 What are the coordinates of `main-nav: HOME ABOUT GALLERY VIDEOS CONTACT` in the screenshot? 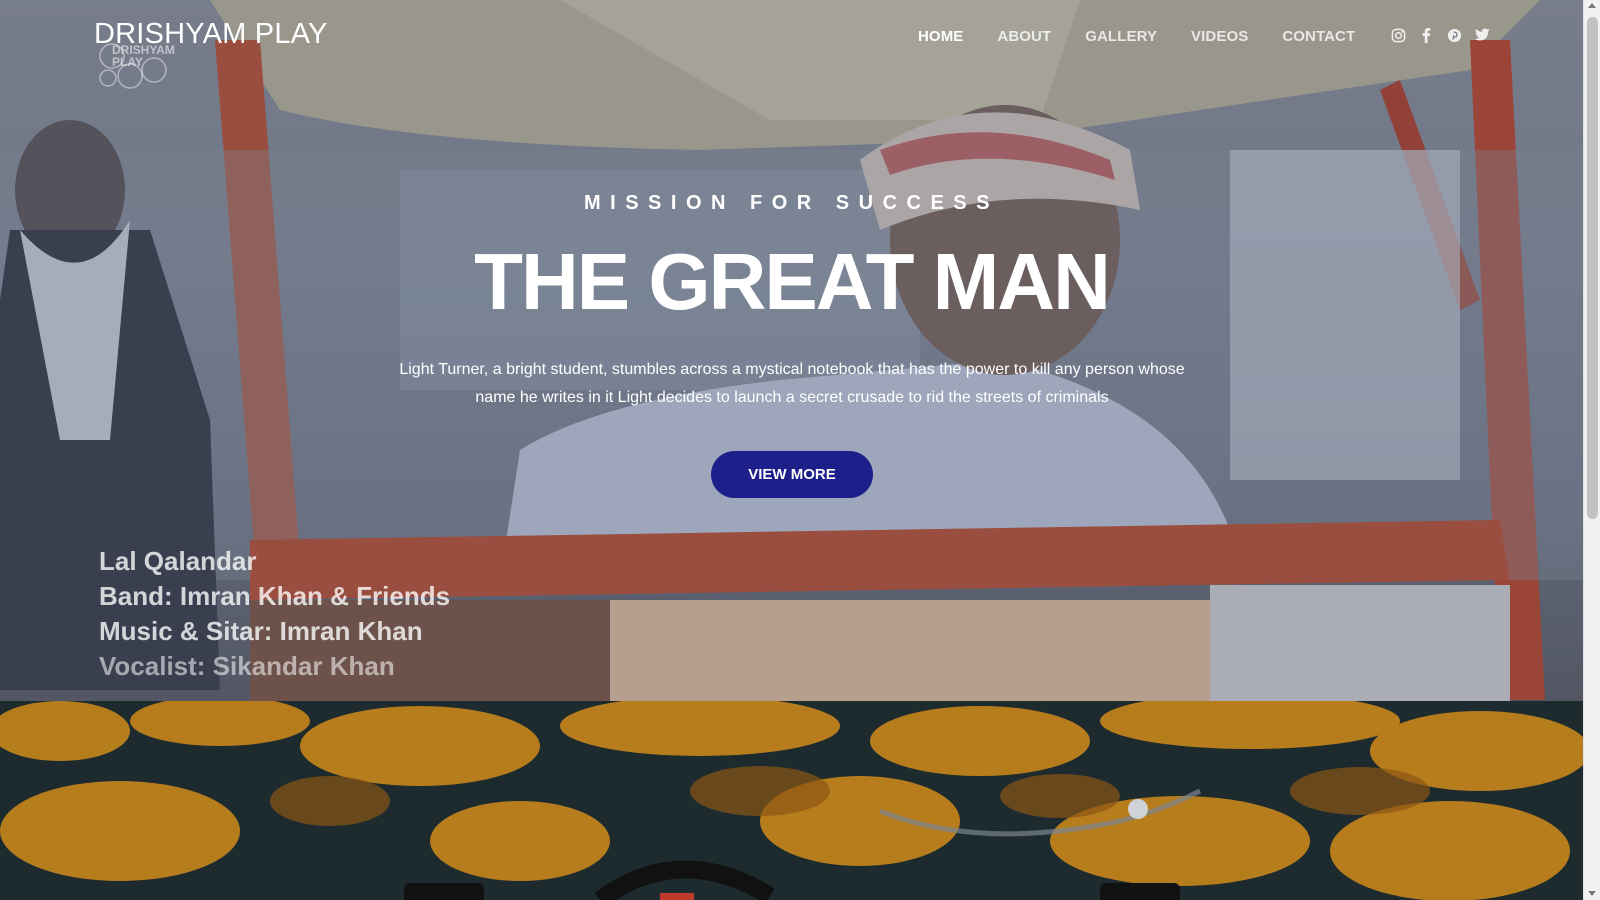 It's located at (1153, 36).